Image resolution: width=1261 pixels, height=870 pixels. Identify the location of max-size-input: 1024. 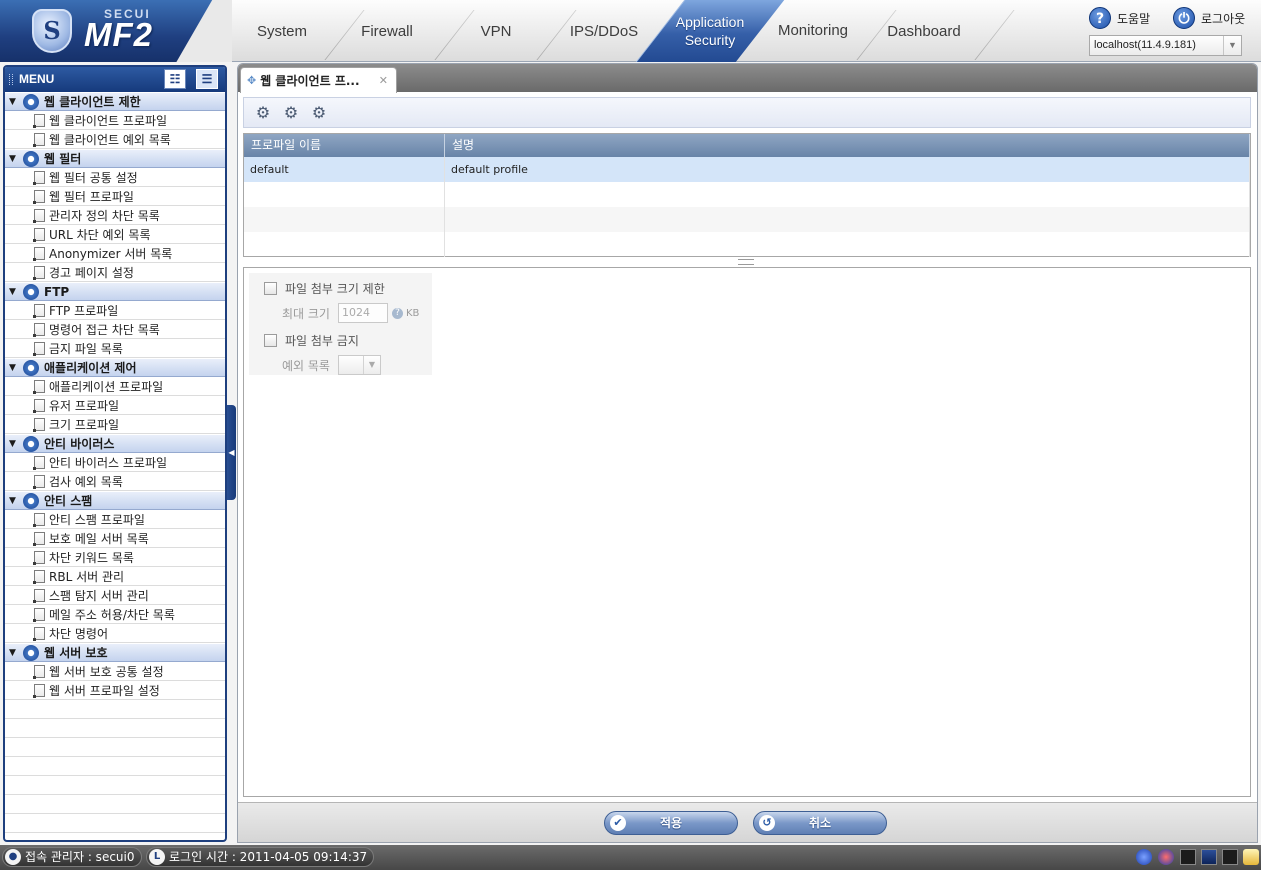
(362, 313).